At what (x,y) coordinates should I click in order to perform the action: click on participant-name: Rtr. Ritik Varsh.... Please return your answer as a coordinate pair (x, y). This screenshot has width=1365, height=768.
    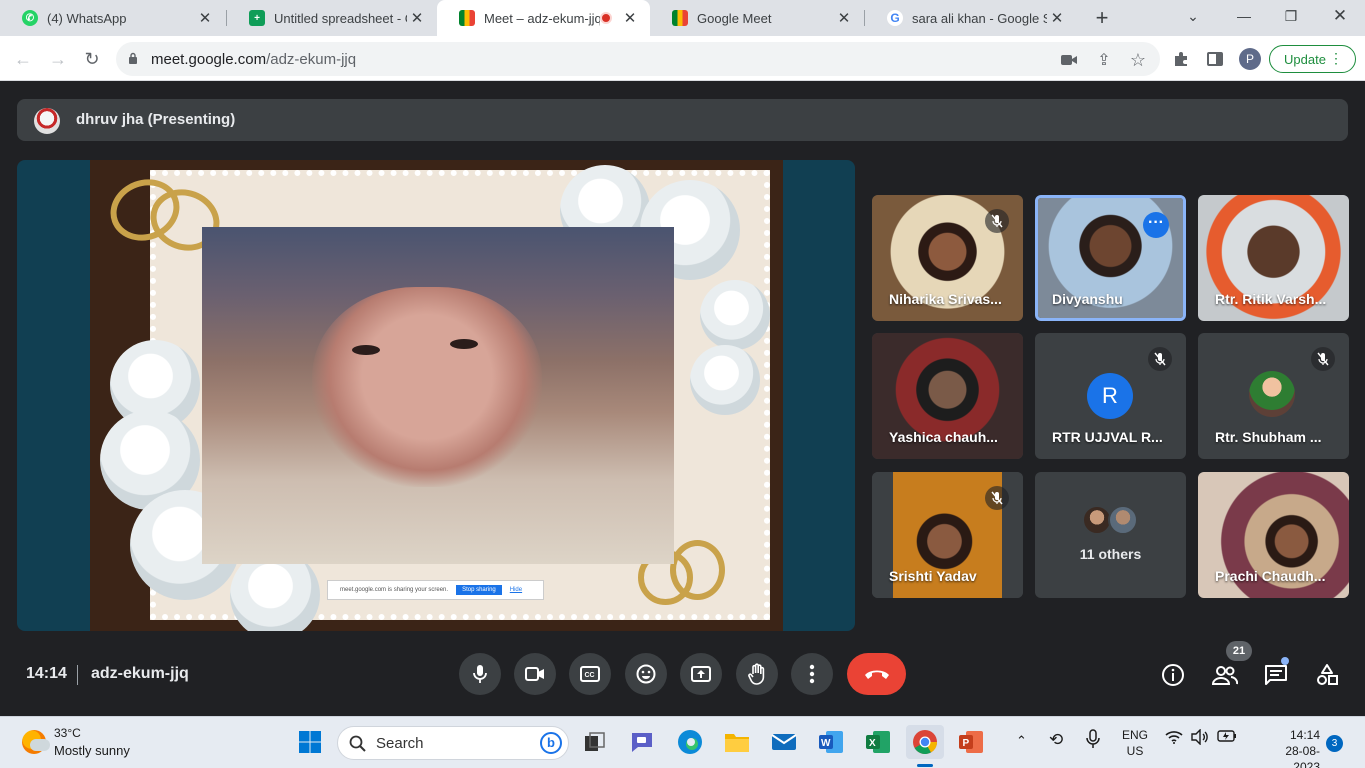
    Looking at the image, I should click on (1271, 299).